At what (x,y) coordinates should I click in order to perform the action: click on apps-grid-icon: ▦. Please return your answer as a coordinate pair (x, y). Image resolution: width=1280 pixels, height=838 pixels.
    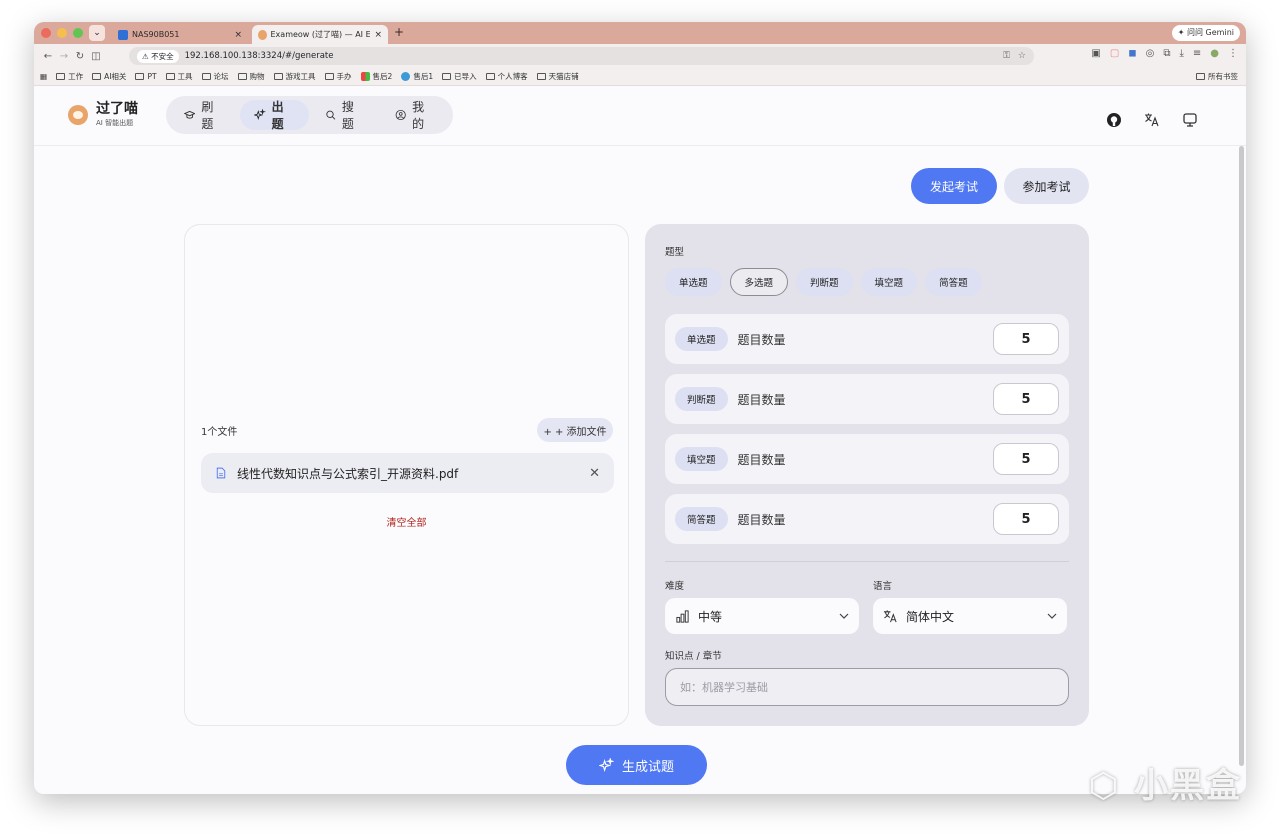
    Looking at the image, I should click on (43, 76).